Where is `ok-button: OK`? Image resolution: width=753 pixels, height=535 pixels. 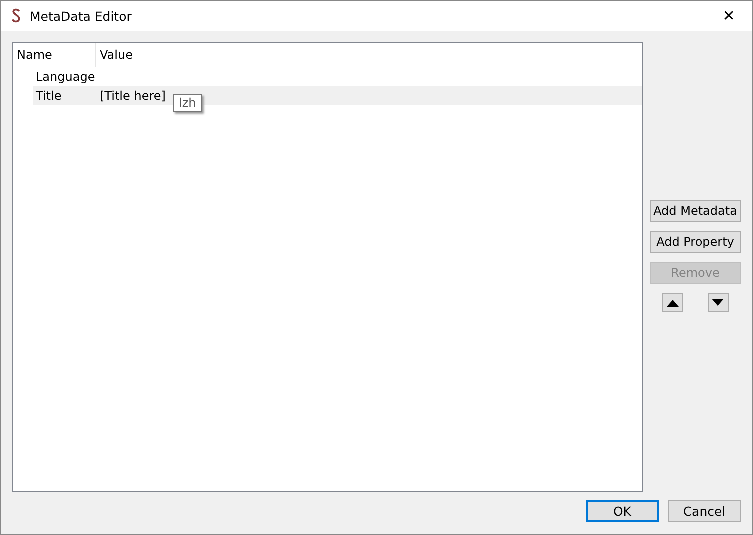 ok-button: OK is located at coordinates (622, 511).